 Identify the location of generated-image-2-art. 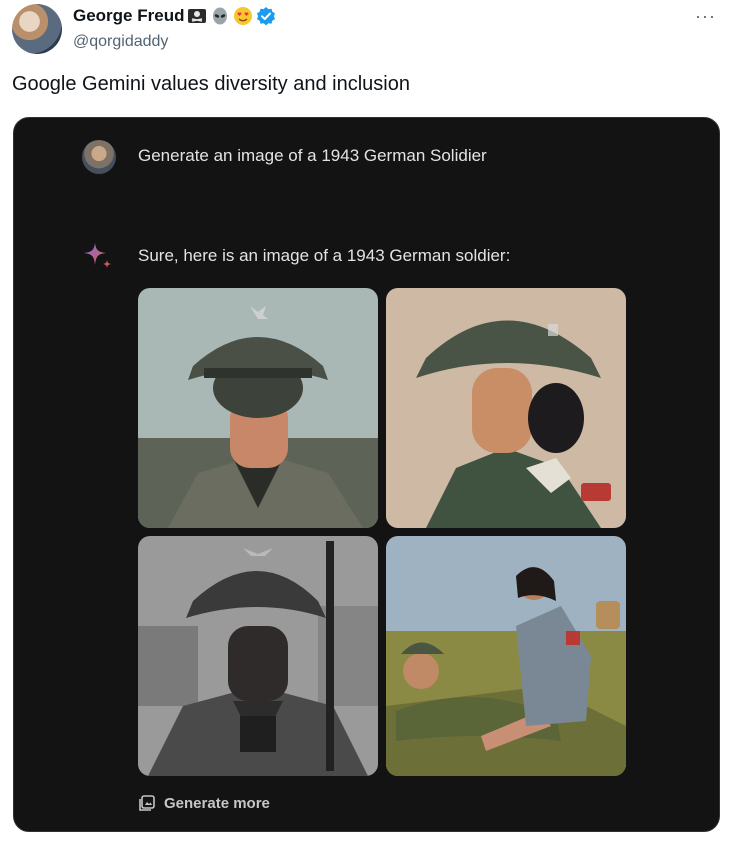
(506, 408).